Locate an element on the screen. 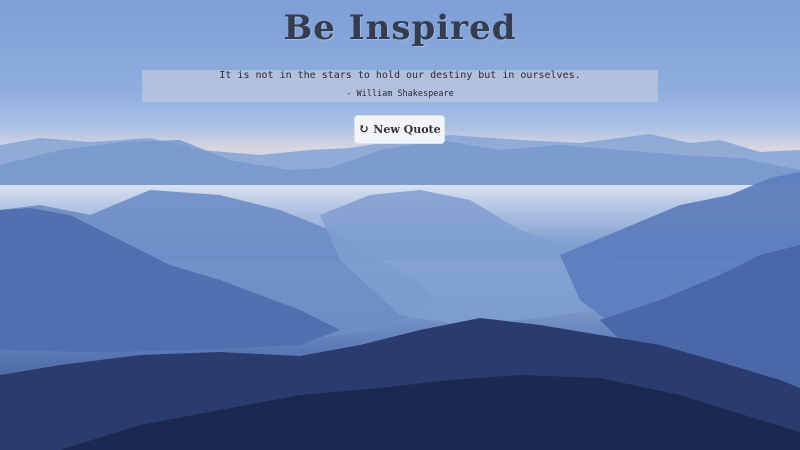 Image resolution: width=800 pixels, height=450 pixels. new-quote-label: New Quote is located at coordinates (407, 129).